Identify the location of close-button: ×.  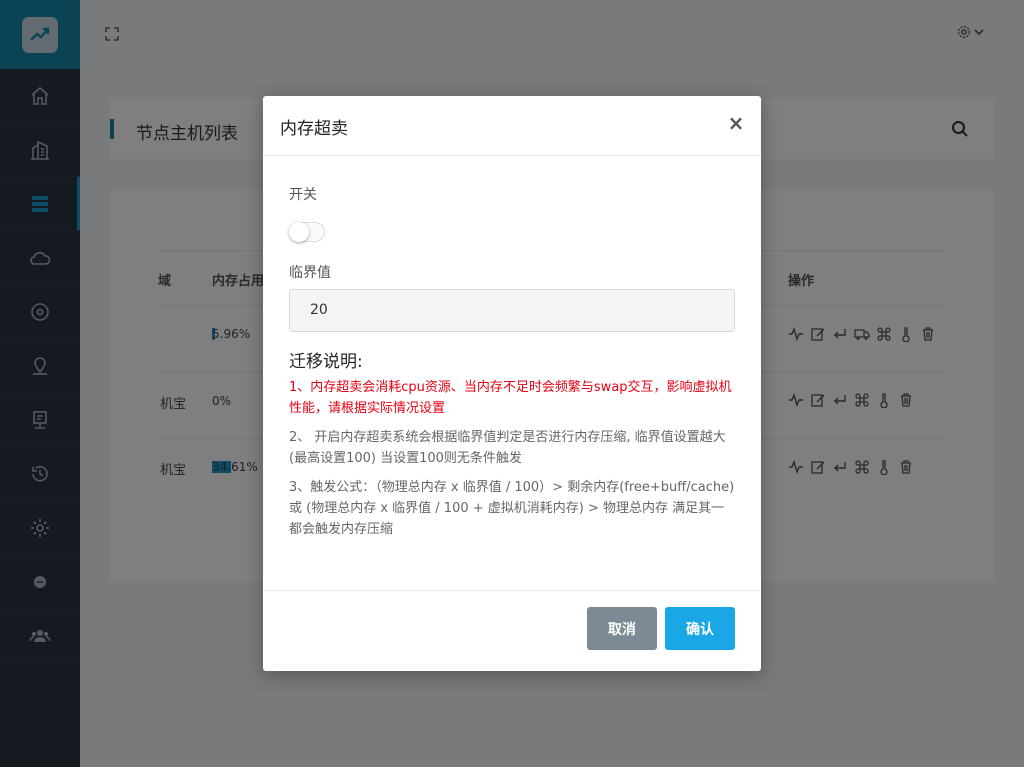
(736, 123).